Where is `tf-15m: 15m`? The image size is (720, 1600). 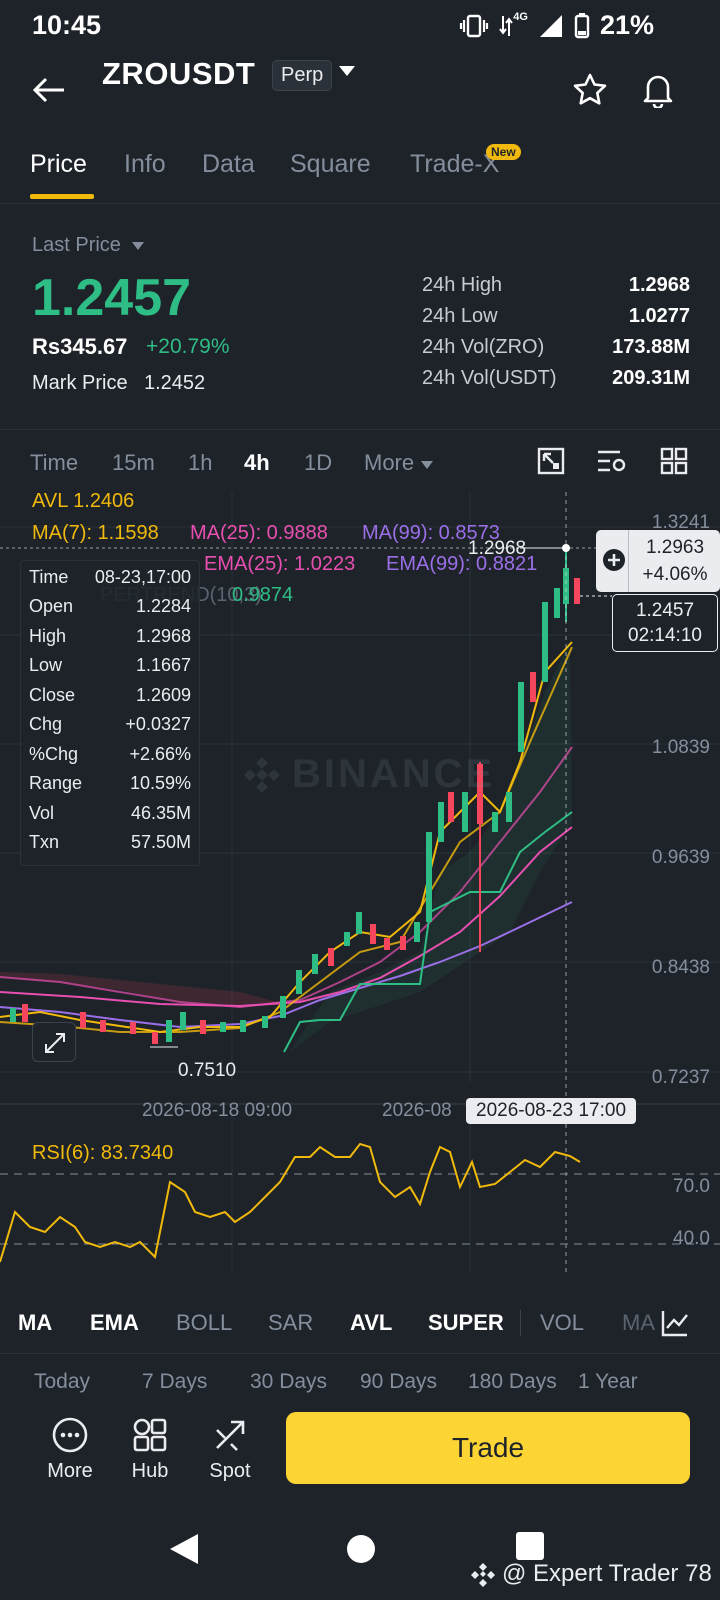 tf-15m: 15m is located at coordinates (133, 463).